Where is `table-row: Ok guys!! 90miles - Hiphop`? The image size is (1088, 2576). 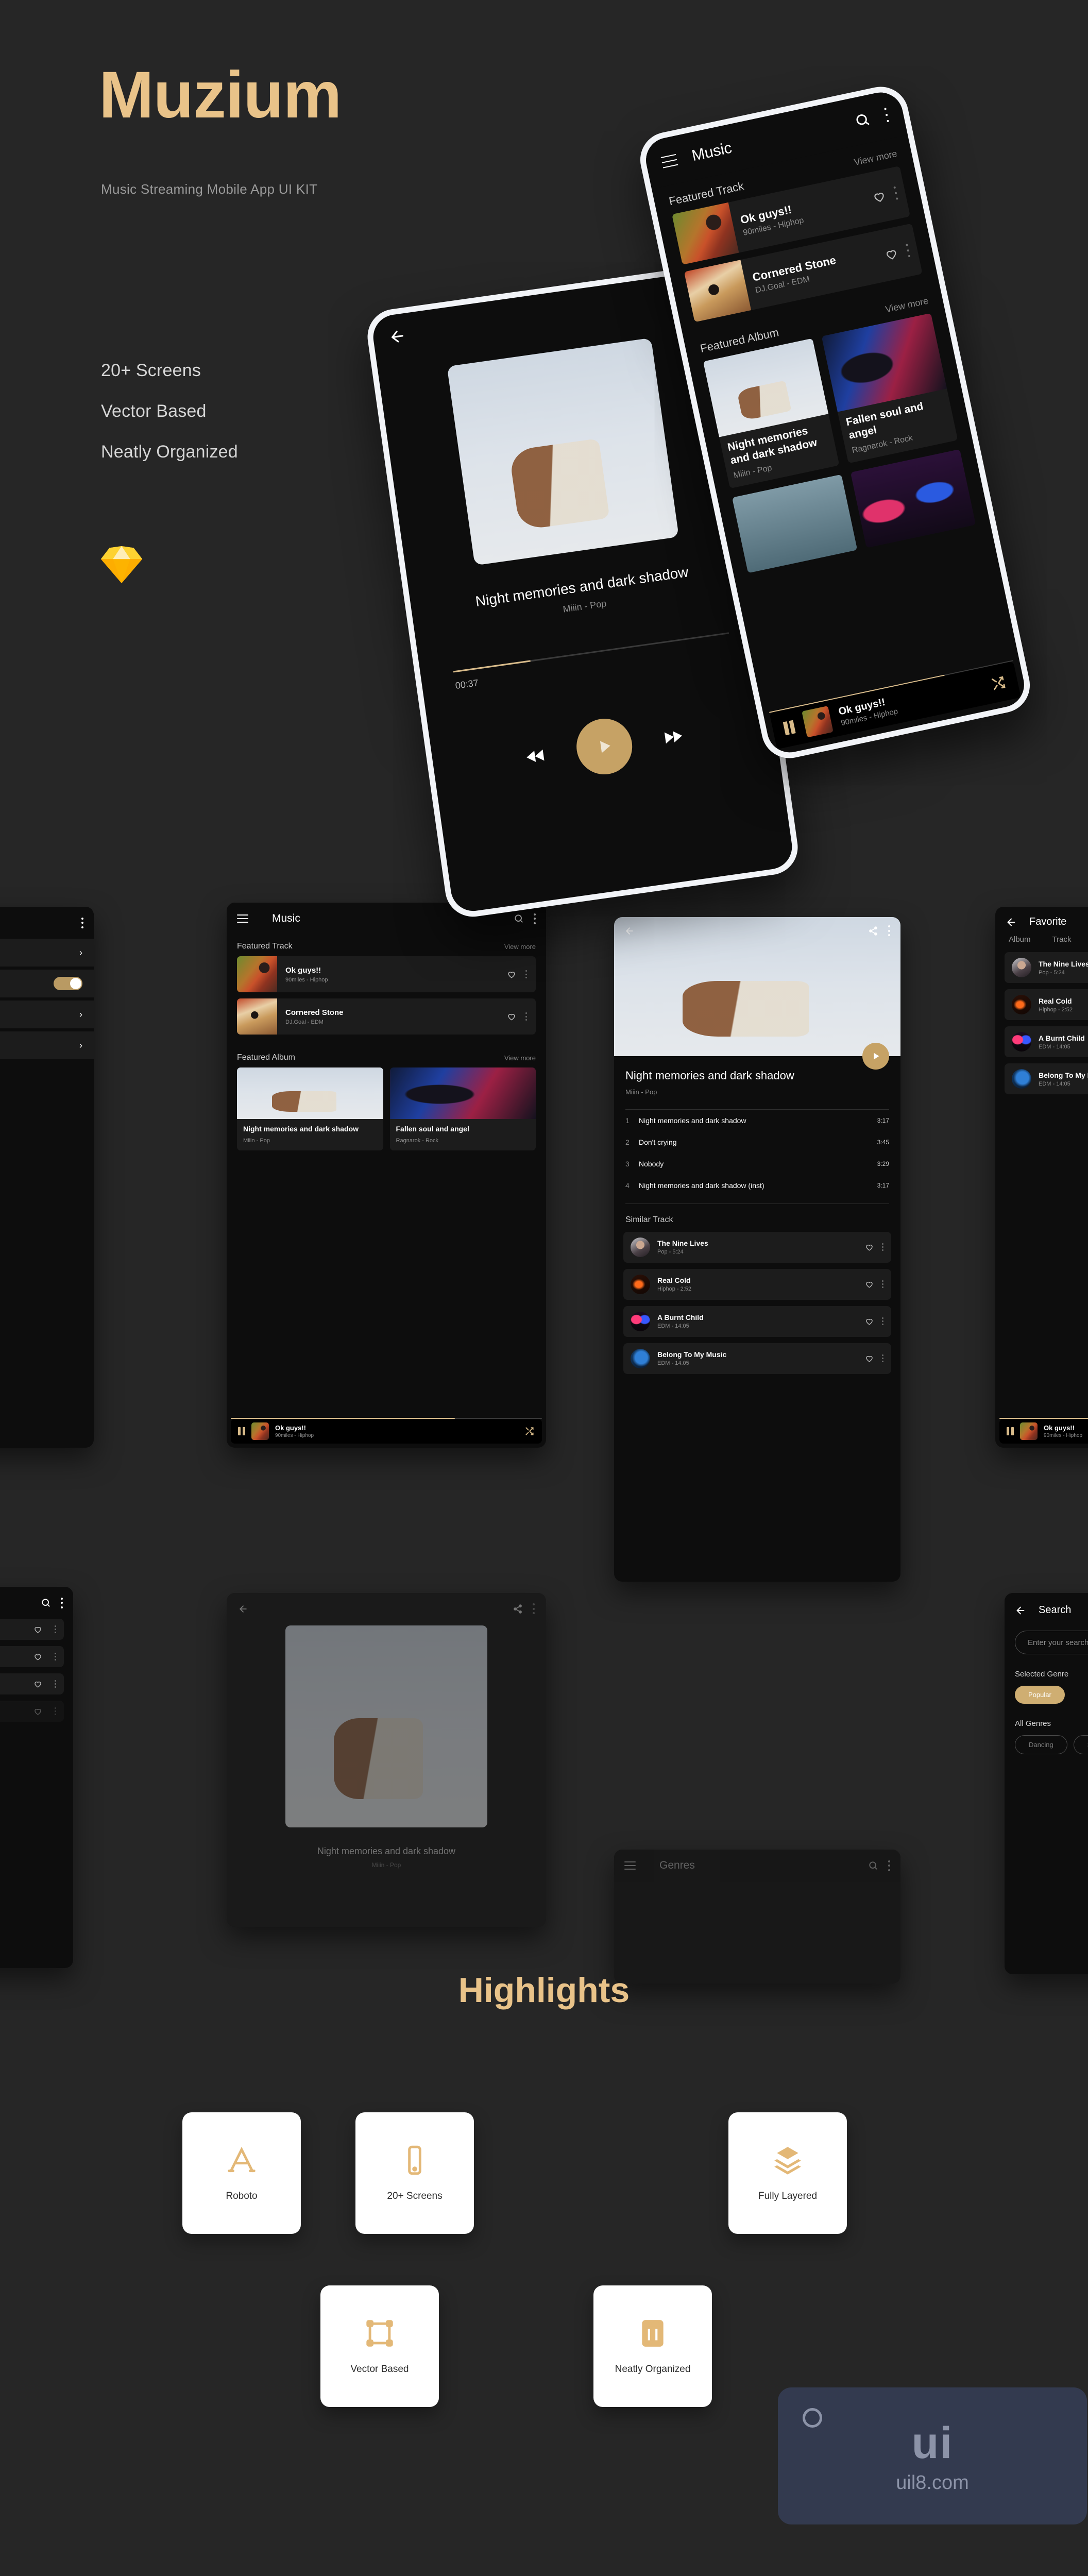 table-row: Ok guys!! 90miles - Hiphop is located at coordinates (386, 974).